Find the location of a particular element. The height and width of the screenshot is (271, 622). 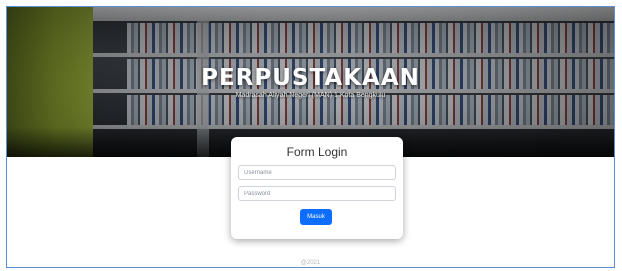

login-form-card: Form Login Masuk is located at coordinates (317, 188).